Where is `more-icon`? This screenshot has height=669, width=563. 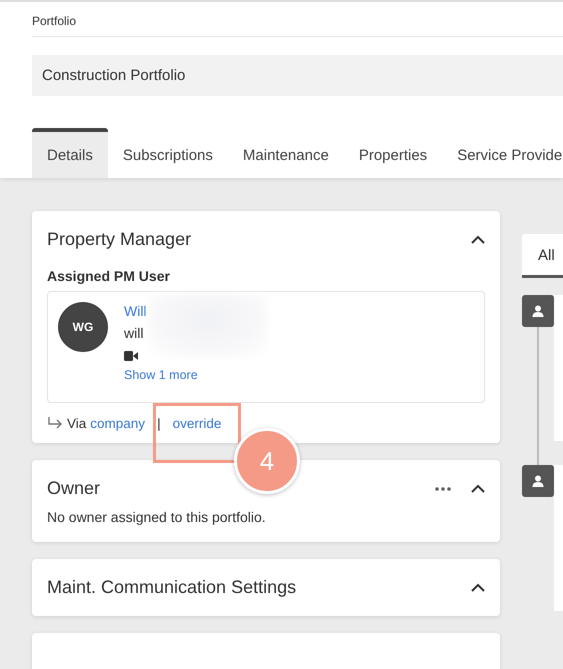
more-icon is located at coordinates (443, 488).